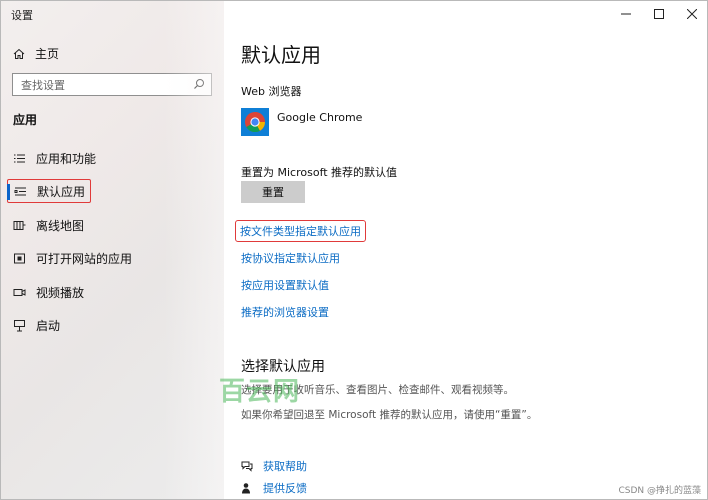  I want to click on maximize-button, so click(659, 14).